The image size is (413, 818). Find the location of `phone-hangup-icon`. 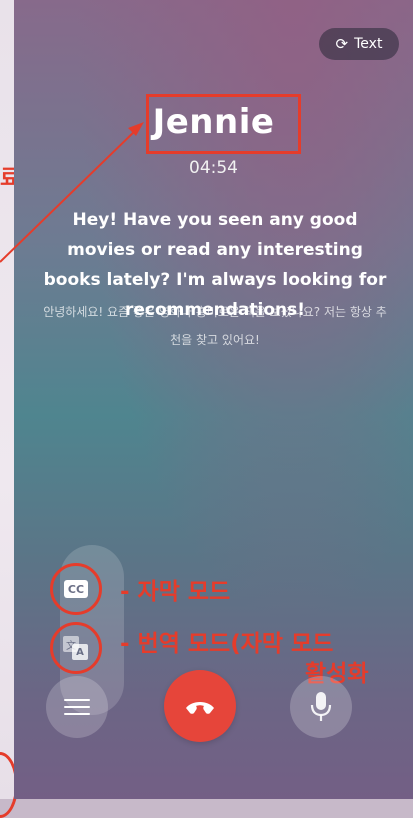

phone-hangup-icon is located at coordinates (200, 708).